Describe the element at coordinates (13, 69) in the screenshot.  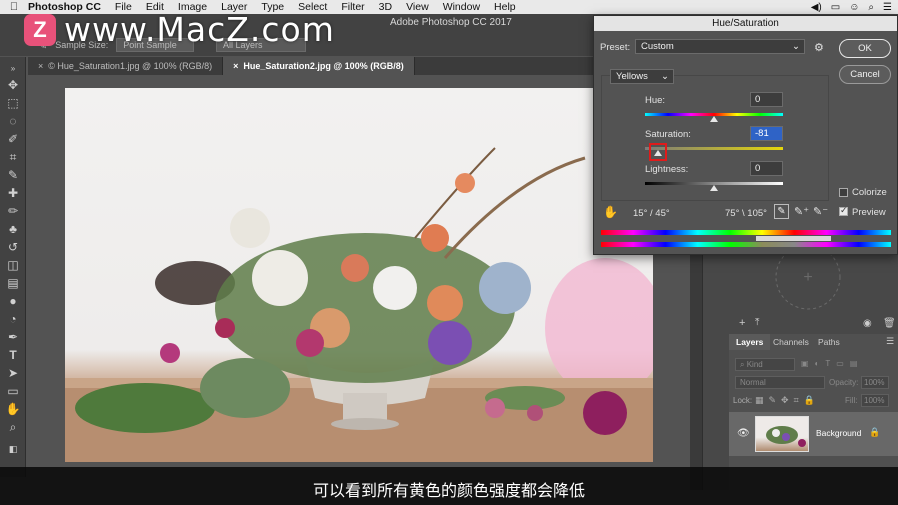
I see `collapse-tools-icon: »` at that location.